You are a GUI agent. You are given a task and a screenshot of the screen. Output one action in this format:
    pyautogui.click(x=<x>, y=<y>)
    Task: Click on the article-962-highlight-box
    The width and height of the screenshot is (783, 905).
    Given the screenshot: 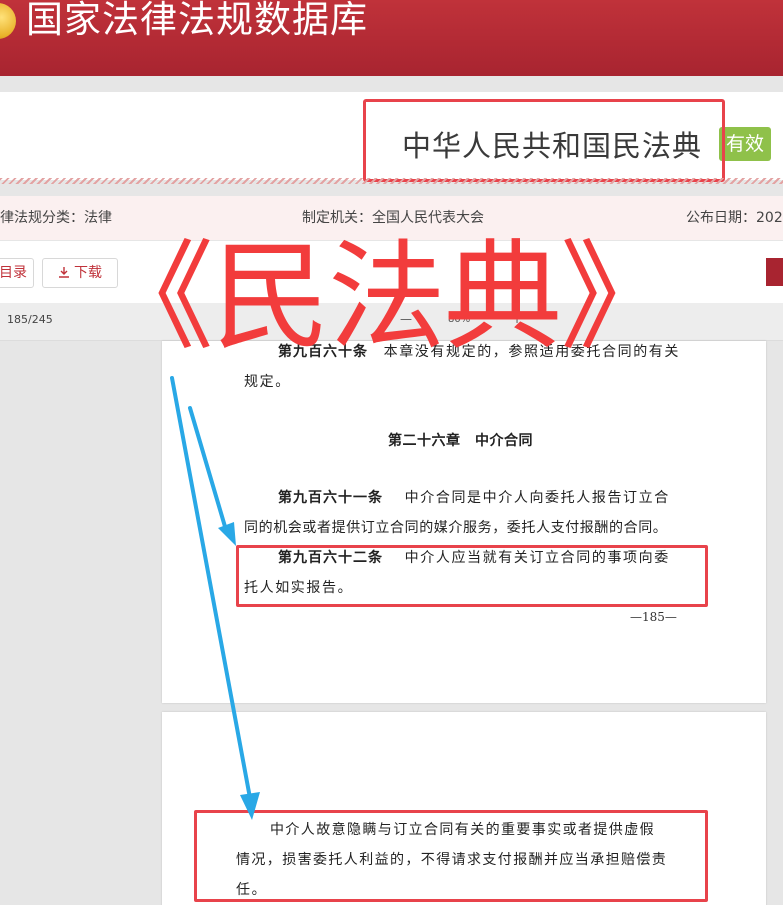 What is the action you would take?
    pyautogui.click(x=472, y=576)
    